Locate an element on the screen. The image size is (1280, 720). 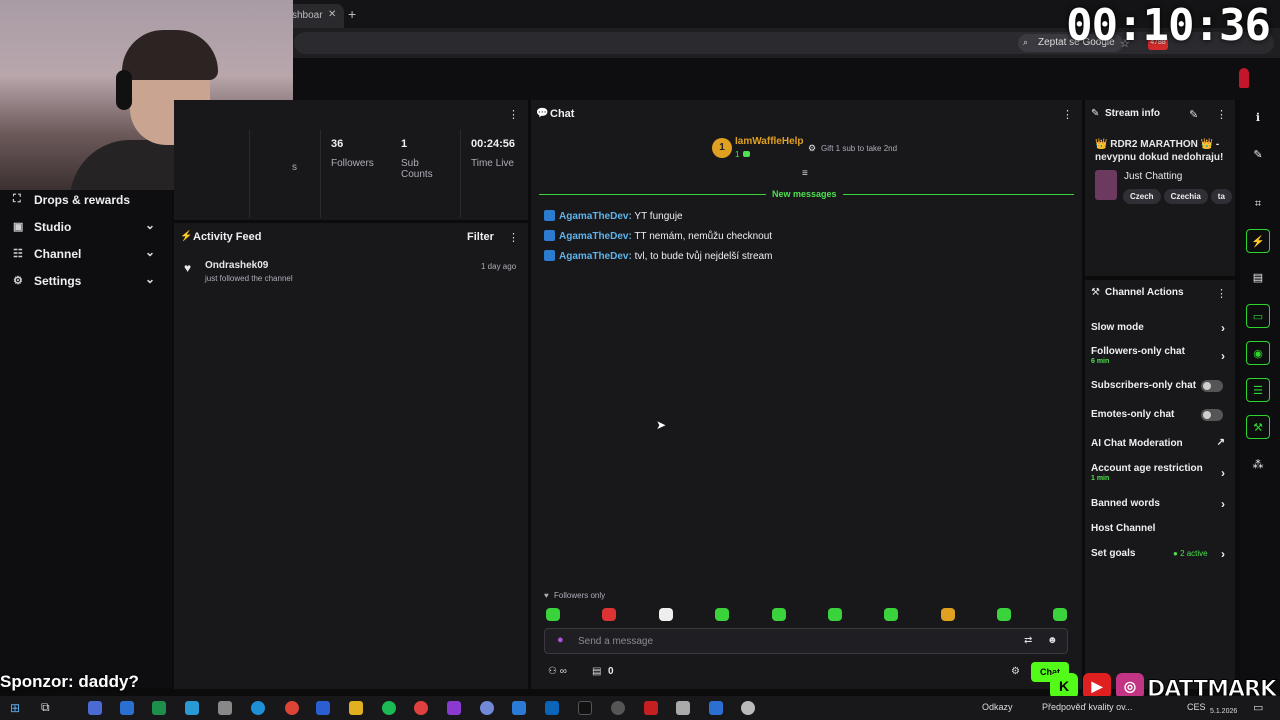
translate-icon: ⇄ is located at coordinates (1028, 640).